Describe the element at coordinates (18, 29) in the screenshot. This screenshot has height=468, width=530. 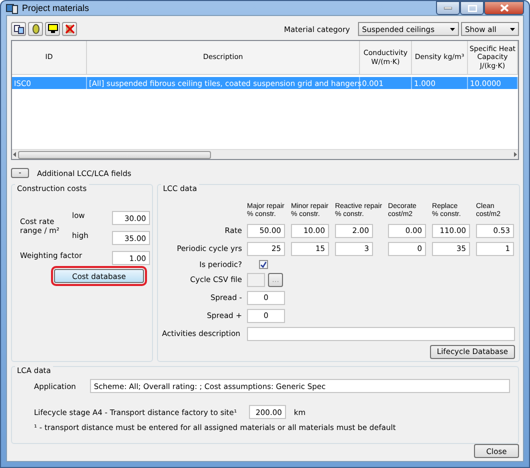
I see `copy-icon` at that location.